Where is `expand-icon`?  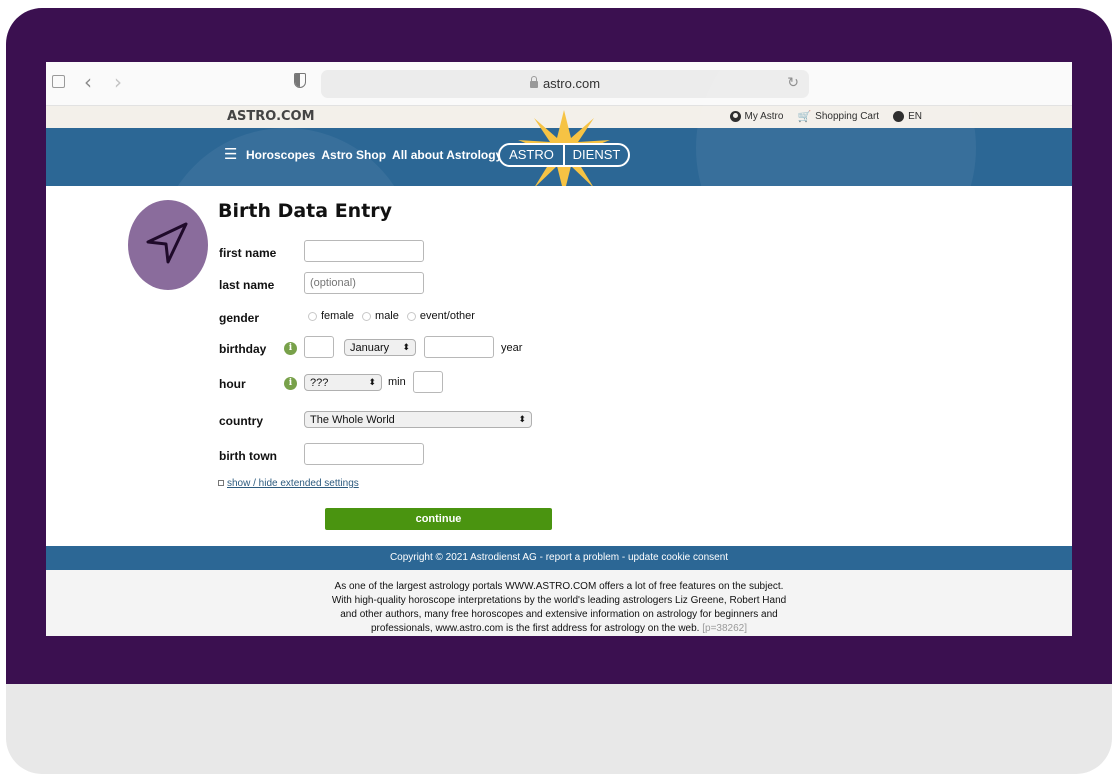 expand-icon is located at coordinates (221, 483).